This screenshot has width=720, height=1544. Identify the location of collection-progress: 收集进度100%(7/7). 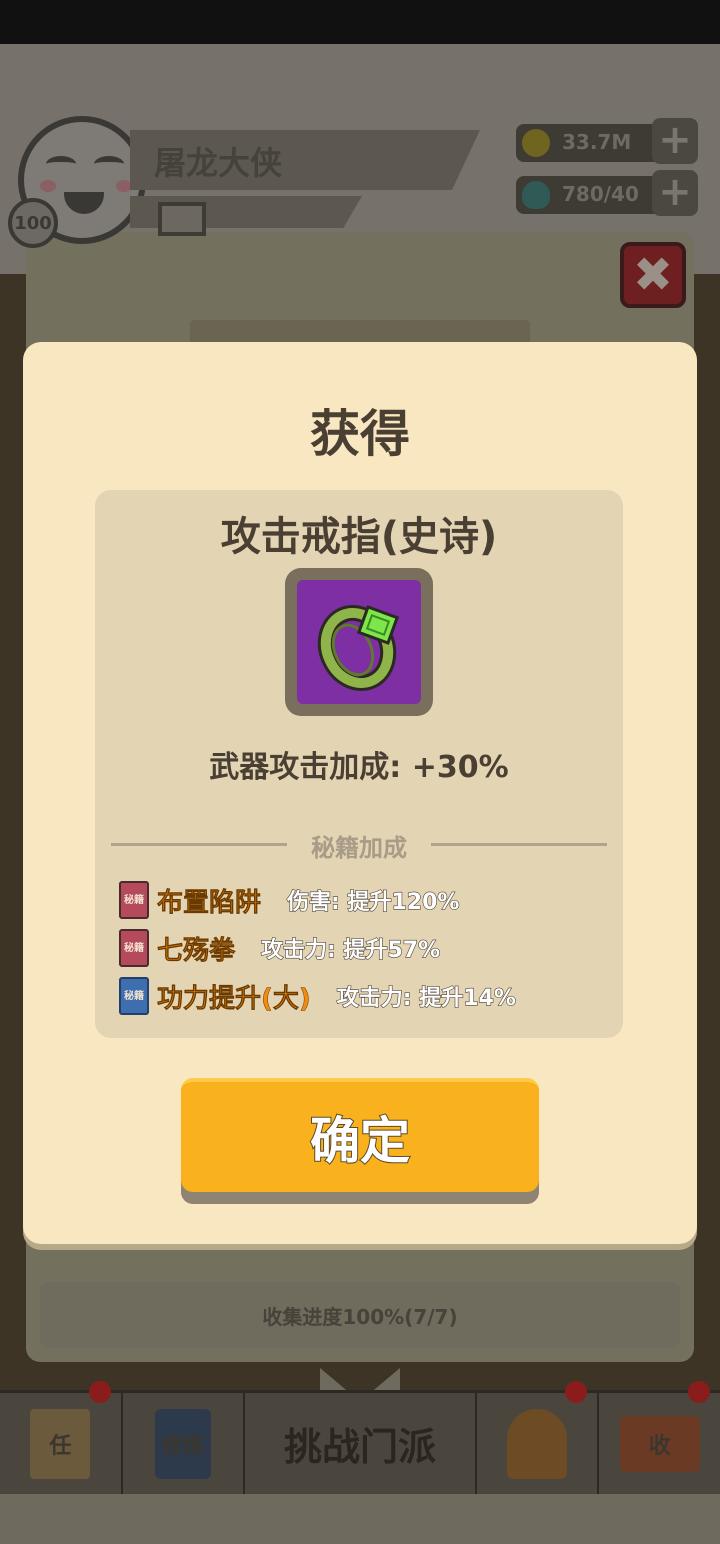
(360, 1315).